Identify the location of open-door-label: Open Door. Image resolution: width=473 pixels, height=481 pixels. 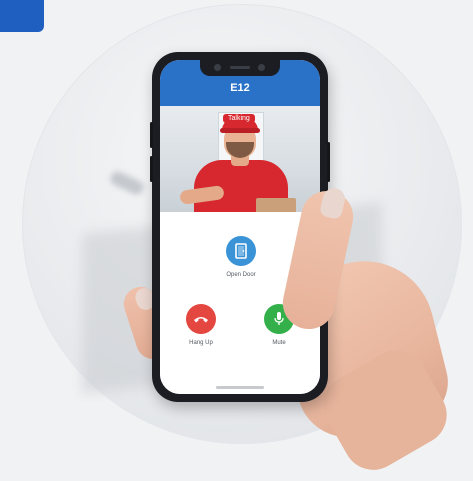
(241, 275).